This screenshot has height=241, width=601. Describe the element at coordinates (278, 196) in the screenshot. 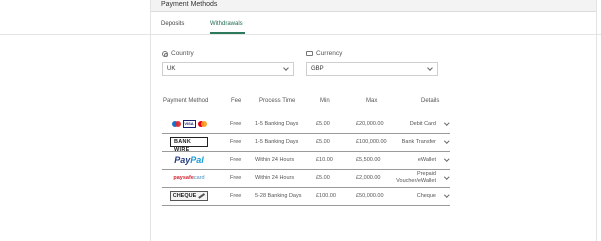

I see `process-time-cell: 5-28 Banking Days` at that location.